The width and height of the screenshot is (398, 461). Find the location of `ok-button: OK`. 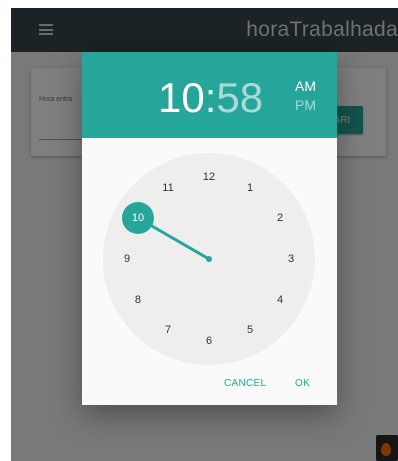

ok-button: OK is located at coordinates (302, 383).